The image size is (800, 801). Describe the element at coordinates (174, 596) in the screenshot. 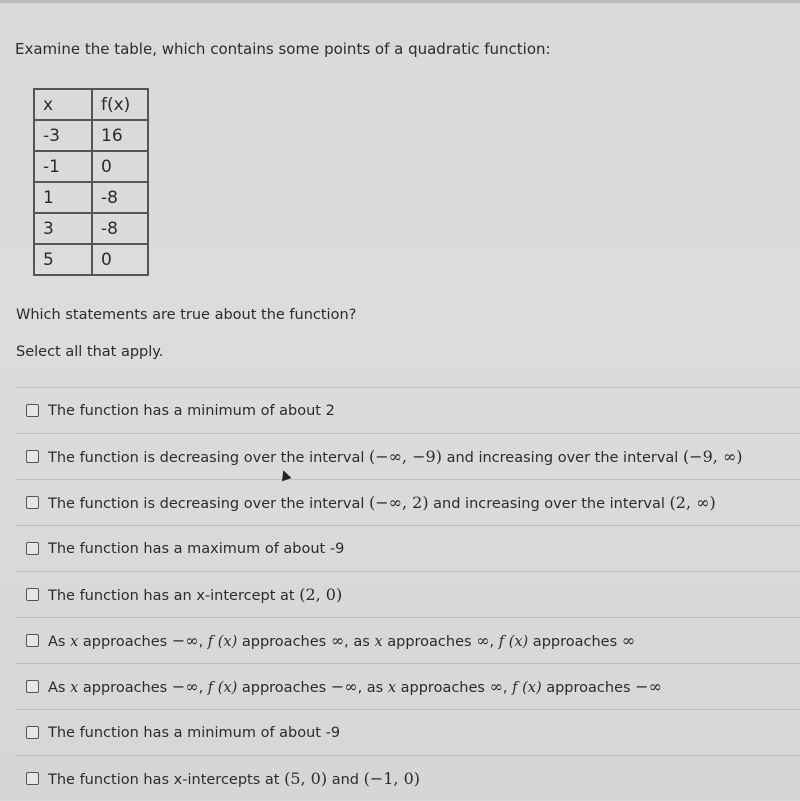

I see `text: The function has an x-intercept at` at that location.